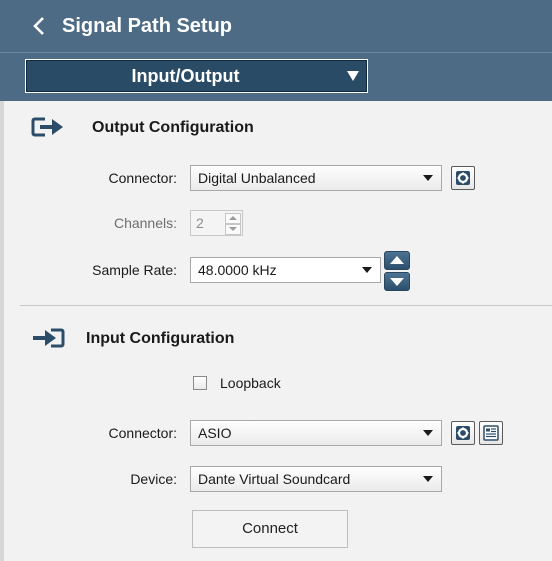 This screenshot has height=561, width=552. I want to click on output-connector-label: Connector:, so click(142, 178).